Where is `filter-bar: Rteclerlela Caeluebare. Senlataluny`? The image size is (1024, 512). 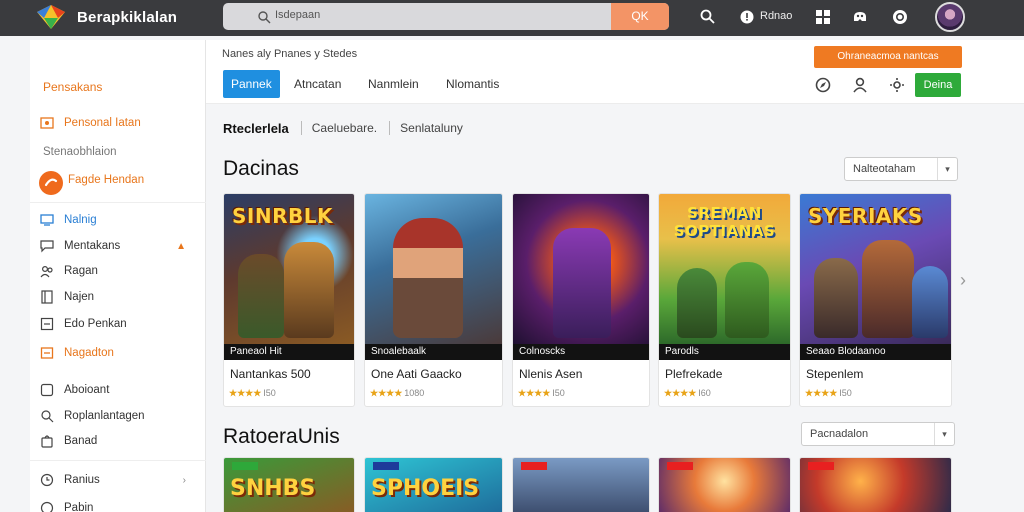 filter-bar: Rteclerlela Caeluebare. Senlataluny is located at coordinates (343, 128).